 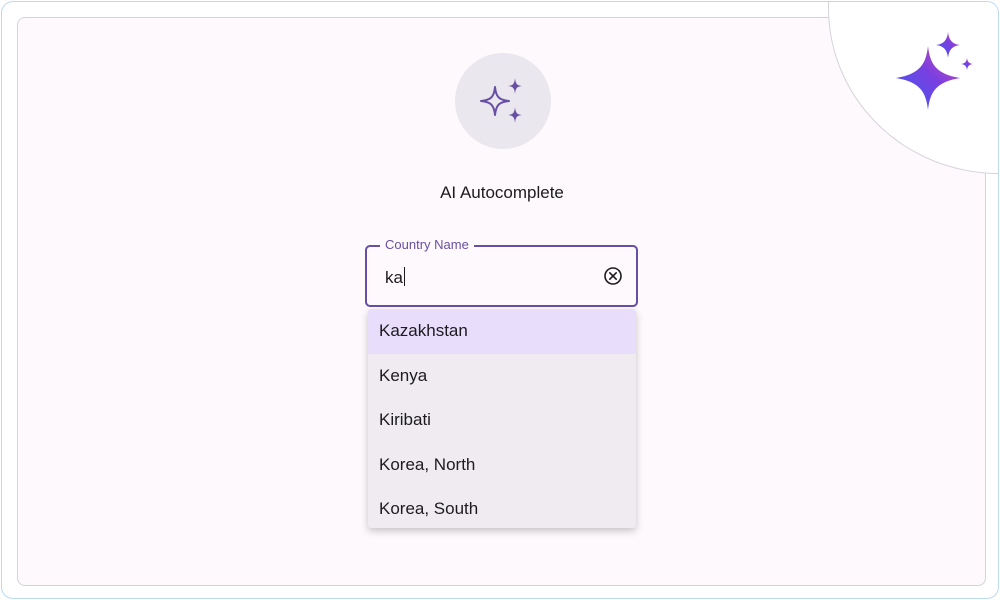 I want to click on sparkles-icon, so click(x=501, y=100).